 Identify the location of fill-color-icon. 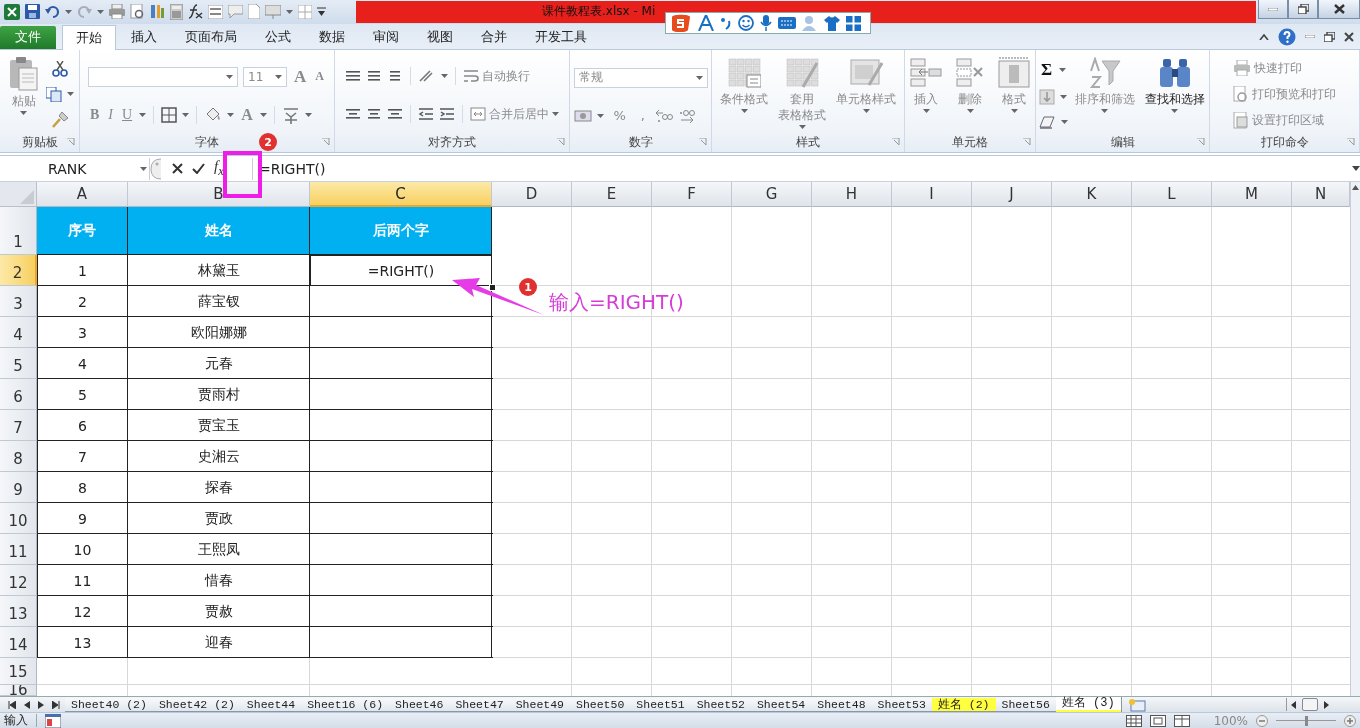
(213, 114).